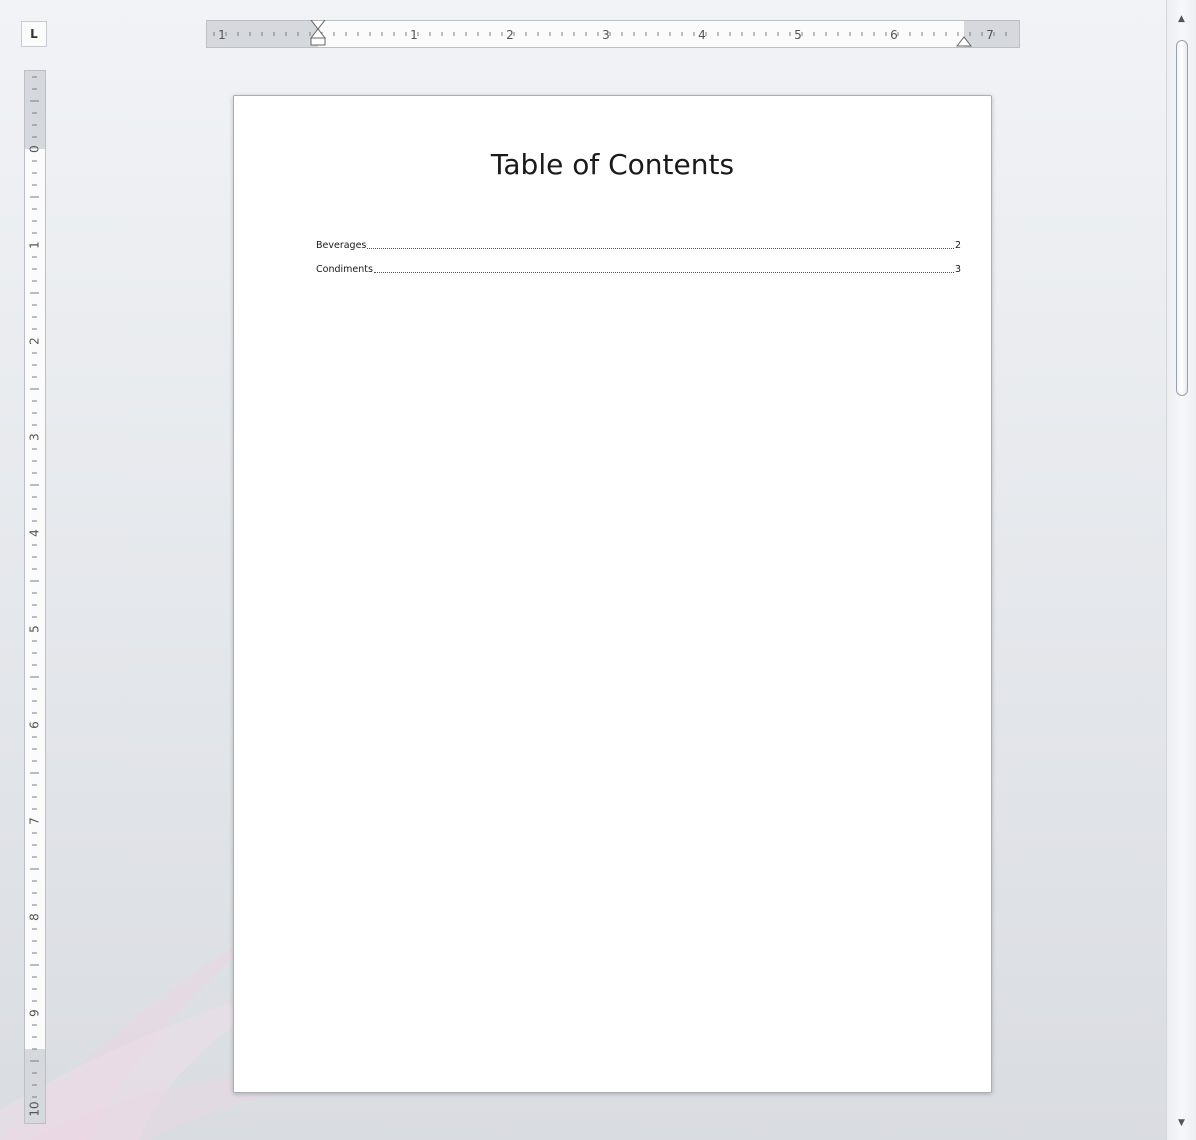 The image size is (1196, 1140). What do you see at coordinates (638, 268) in the screenshot?
I see `toc-entry-condiments: Condiments 3` at bounding box center [638, 268].